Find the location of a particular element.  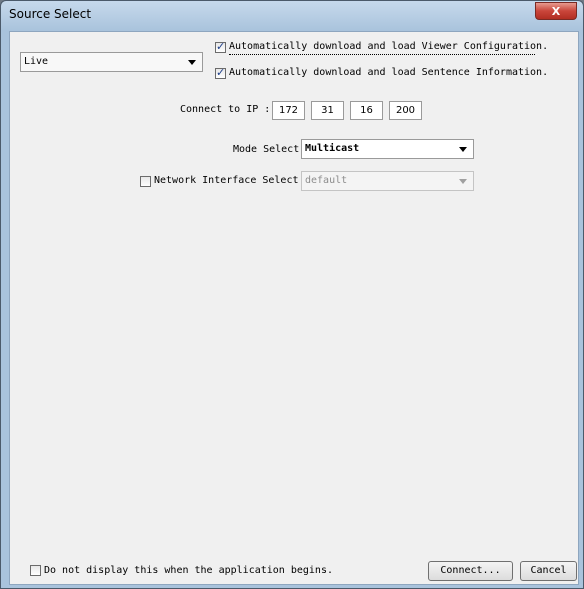

network-interface-dropdown: default is located at coordinates (387, 181).